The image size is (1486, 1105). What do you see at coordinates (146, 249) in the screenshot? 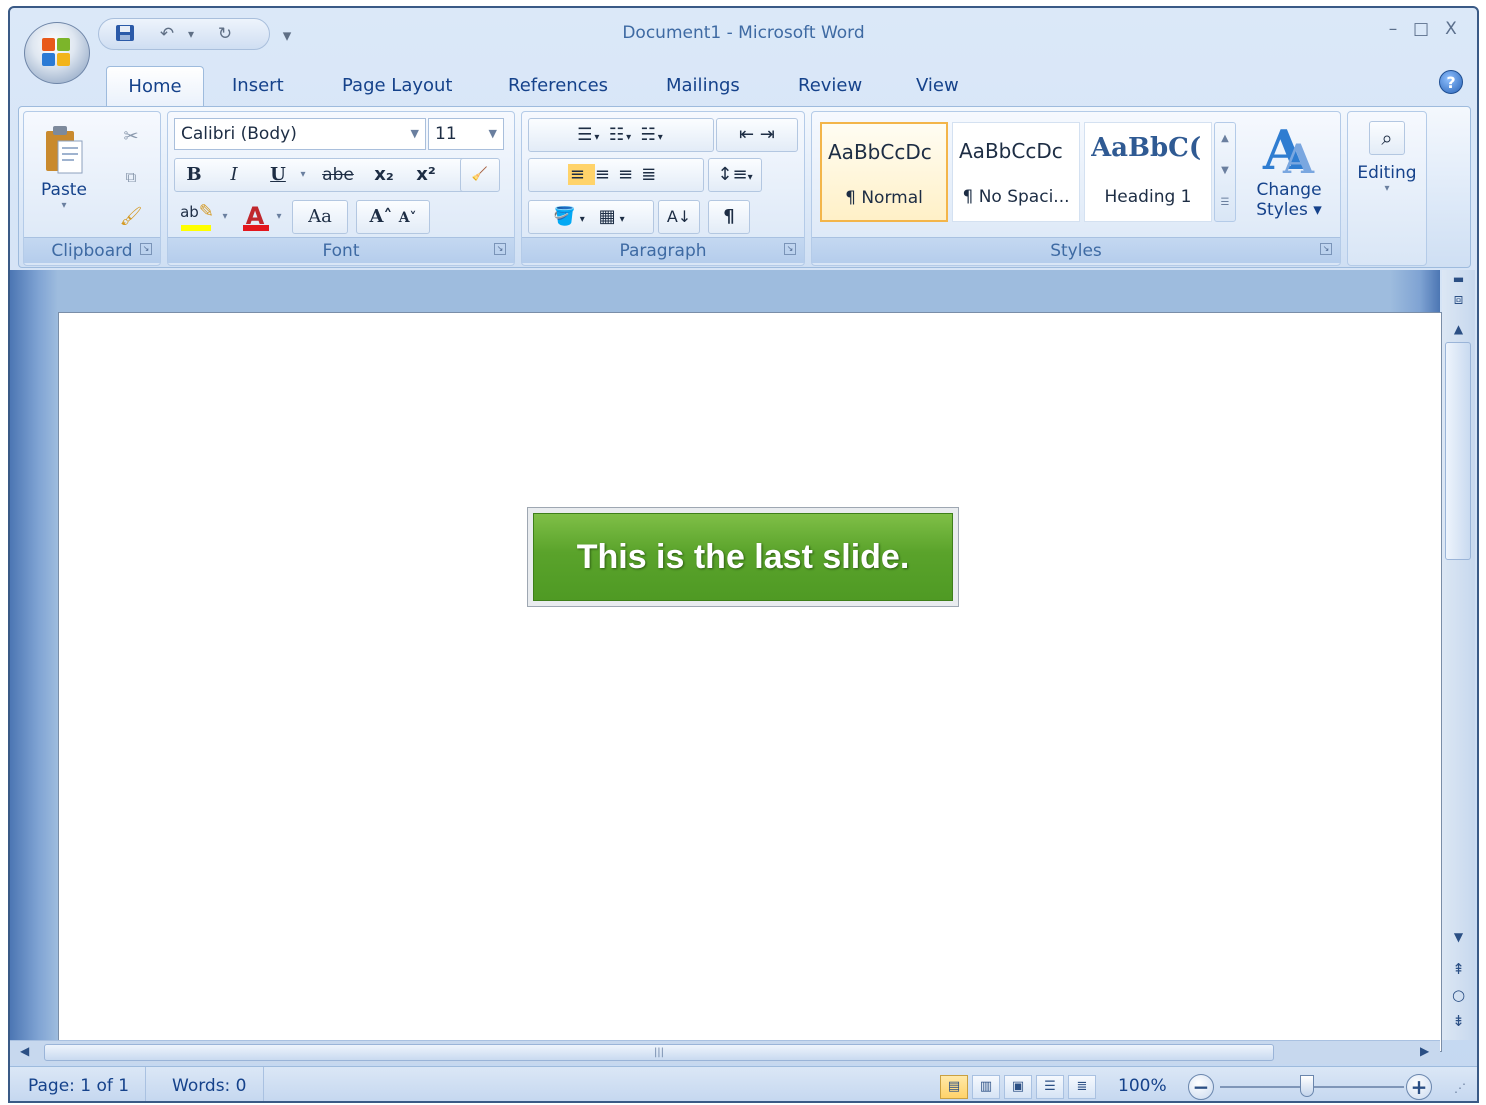
I see `clipboard-launcher-icon: ↘` at bounding box center [146, 249].